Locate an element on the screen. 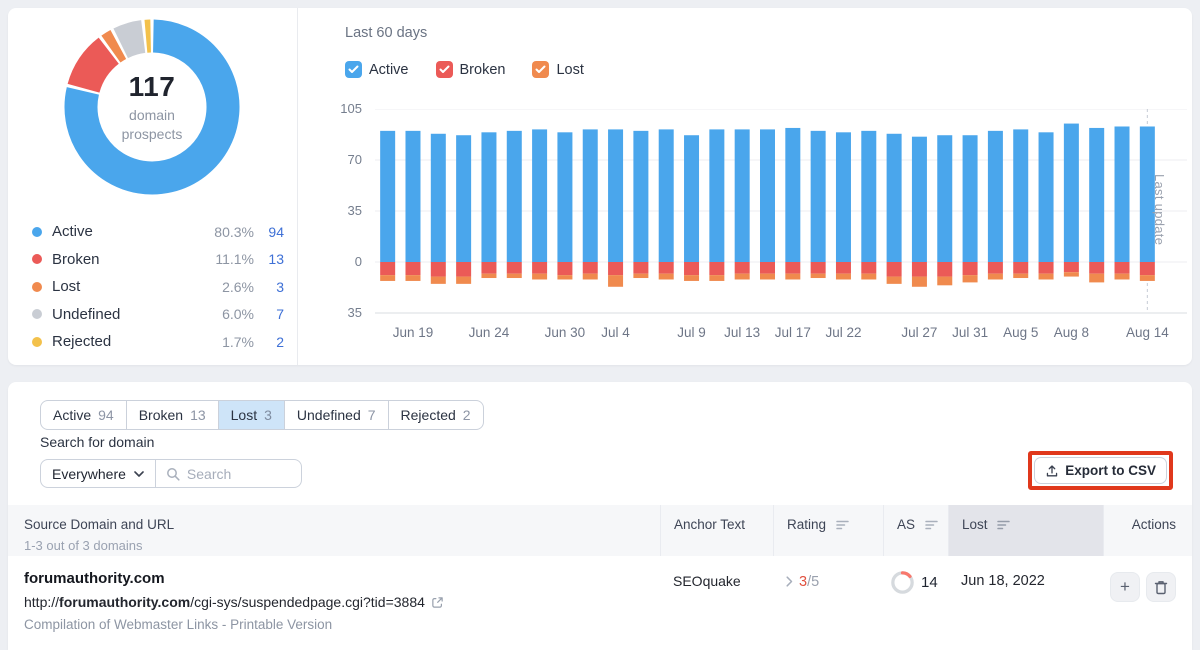 This screenshot has width=1200, height=650. column-anchor-label: Anchor Text is located at coordinates (710, 524).